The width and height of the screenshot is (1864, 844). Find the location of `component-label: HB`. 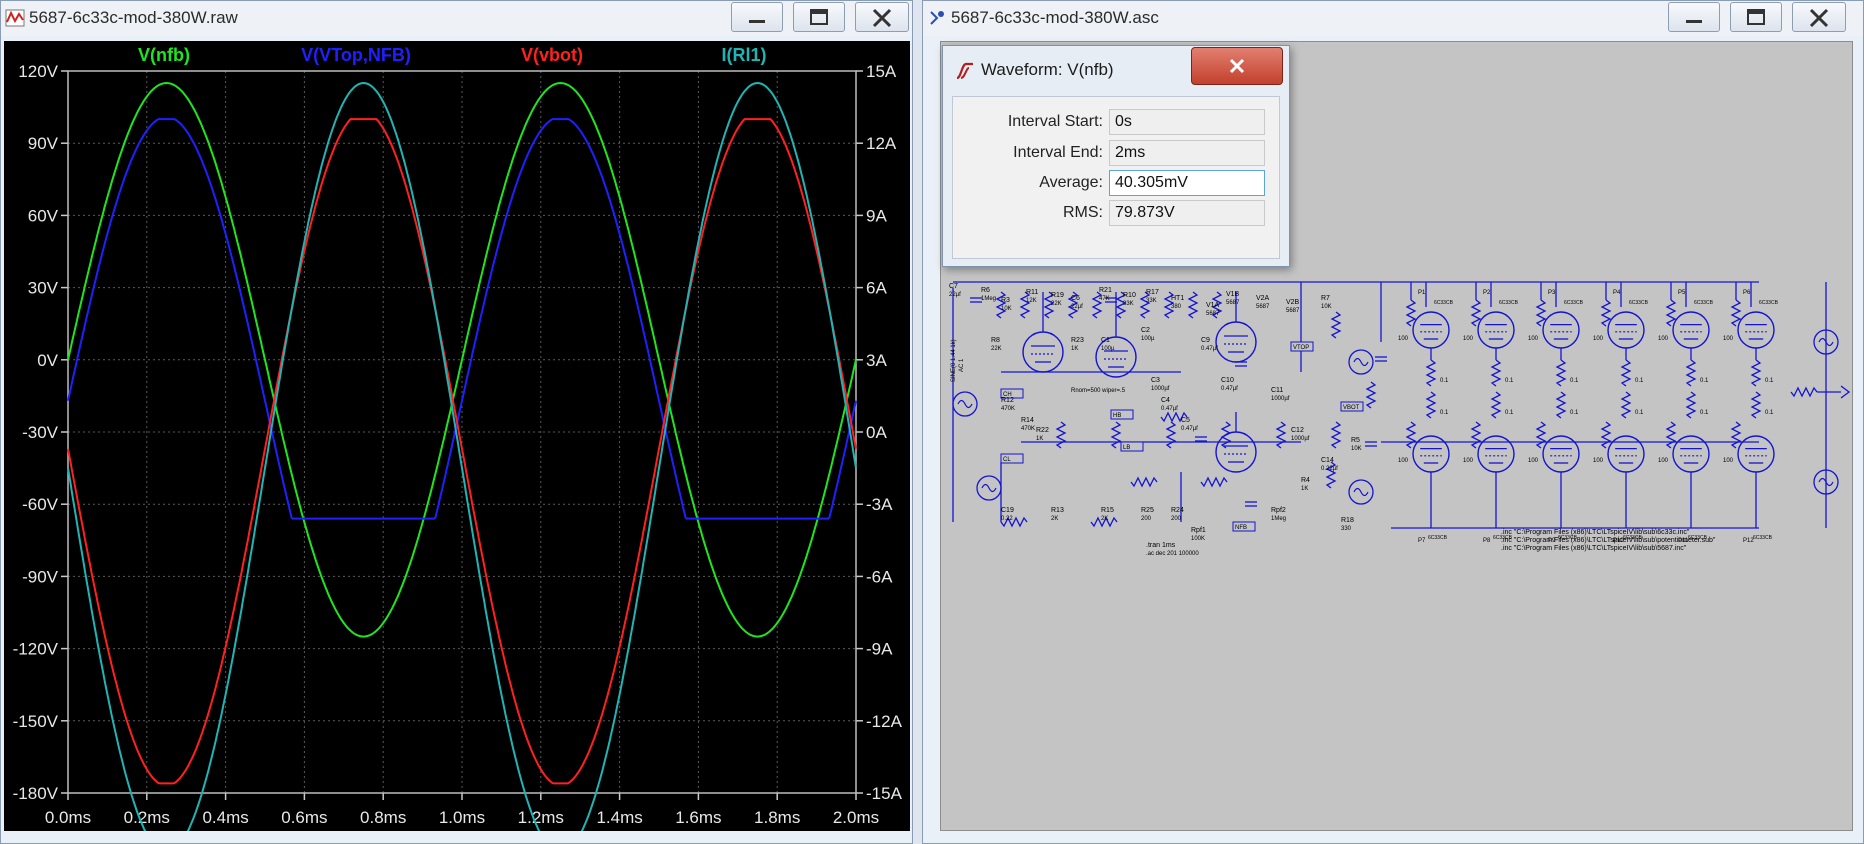

component-label: HB is located at coordinates (1117, 416).